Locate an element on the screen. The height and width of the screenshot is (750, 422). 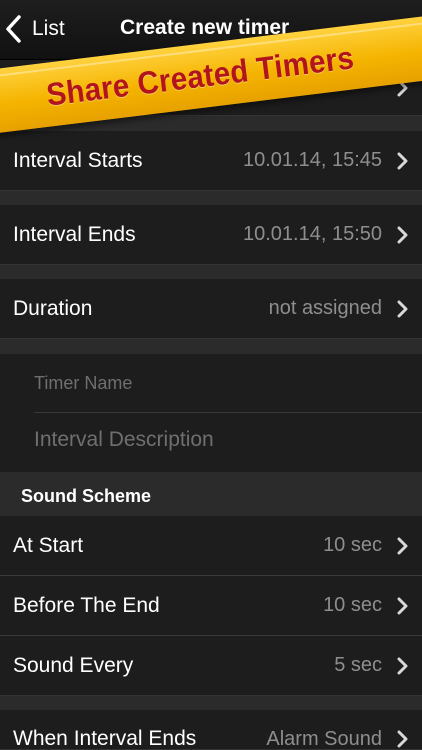
duration-label: Duration is located at coordinates (53, 308).